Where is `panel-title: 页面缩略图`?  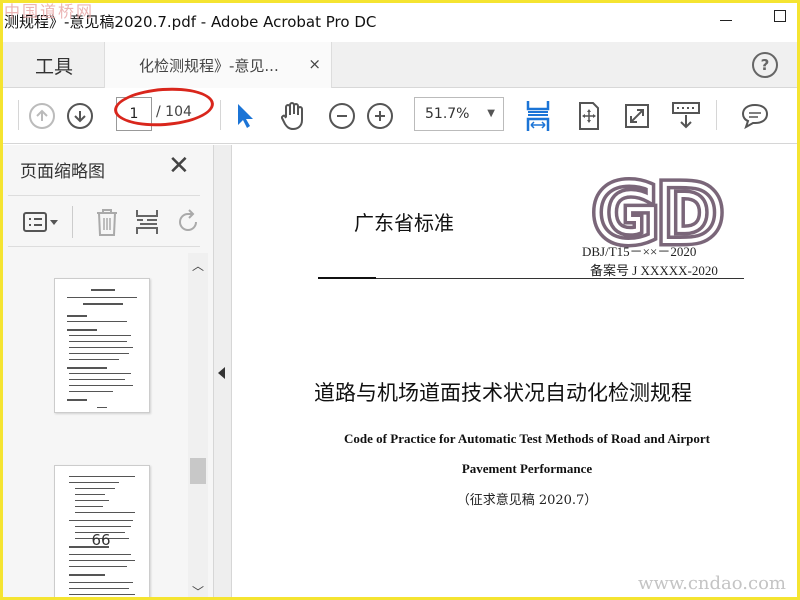
panel-title: 页面缩略图 is located at coordinates (62, 172).